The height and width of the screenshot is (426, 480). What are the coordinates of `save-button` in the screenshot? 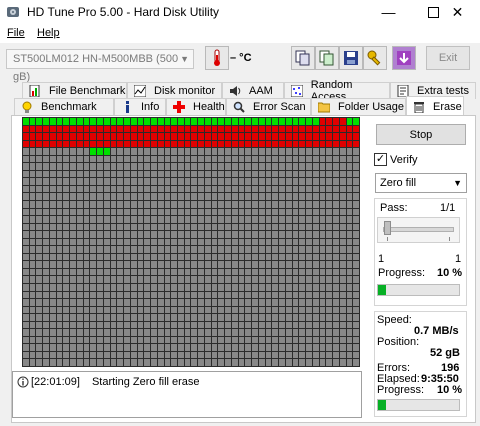 It's located at (351, 58).